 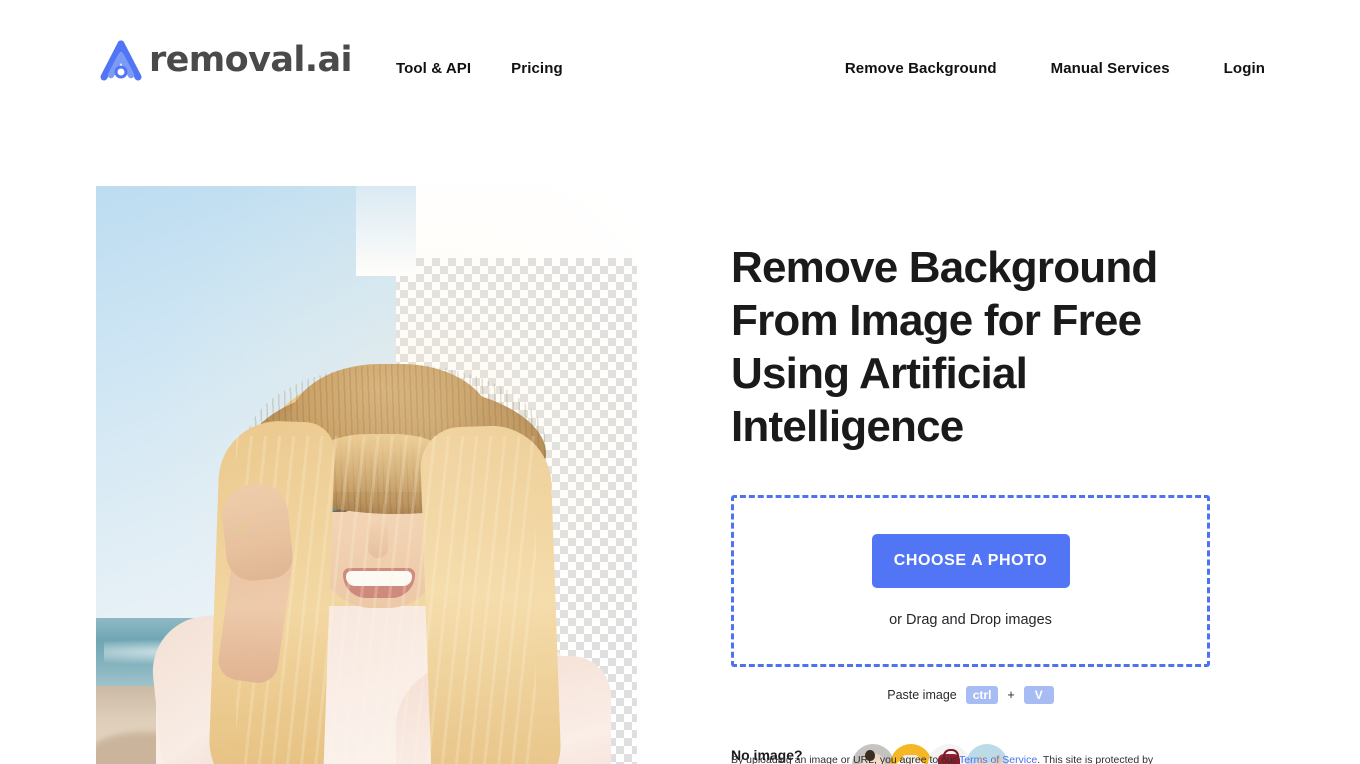 I want to click on choose-a-photo-button: CHOOSE A PHOTO, so click(x=970, y=561).